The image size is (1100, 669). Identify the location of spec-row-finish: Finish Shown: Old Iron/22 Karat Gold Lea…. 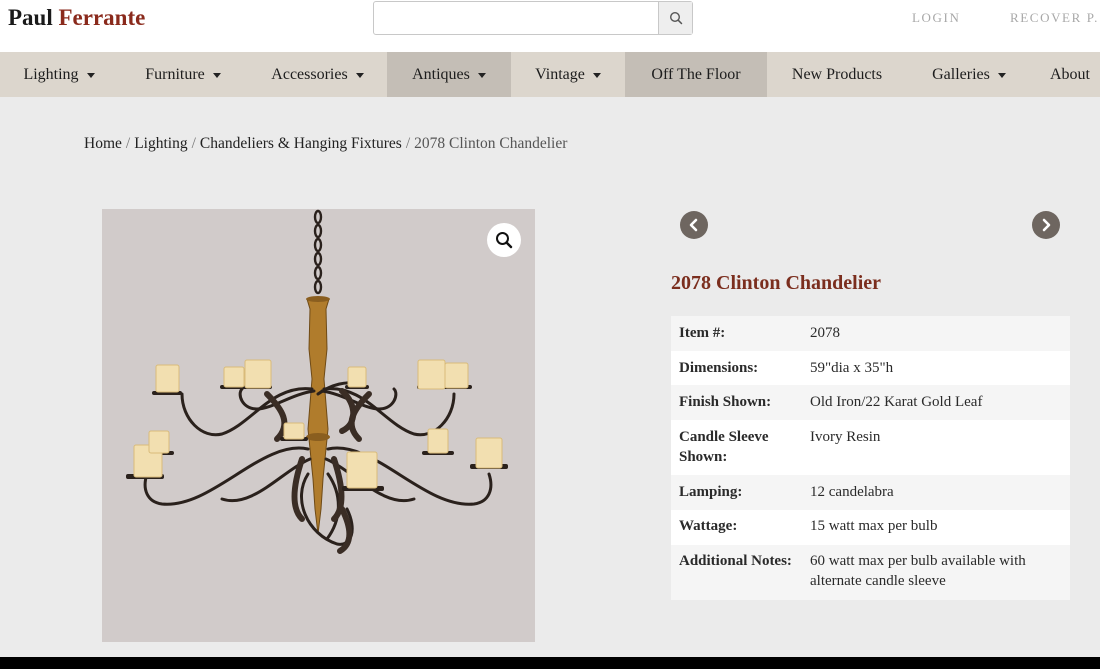
(870, 402).